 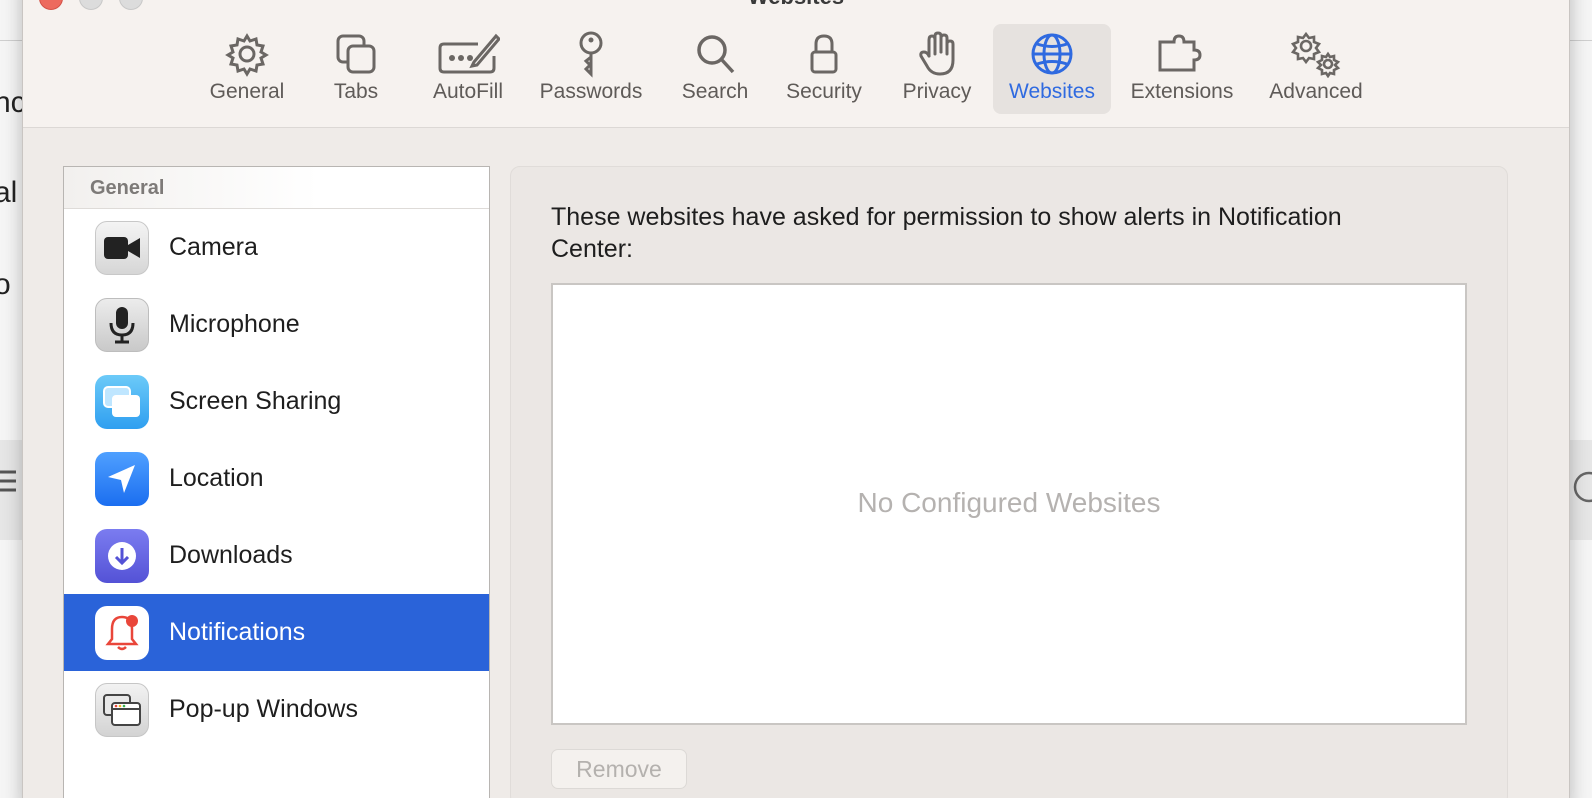 I want to click on key-icon, so click(x=591, y=54).